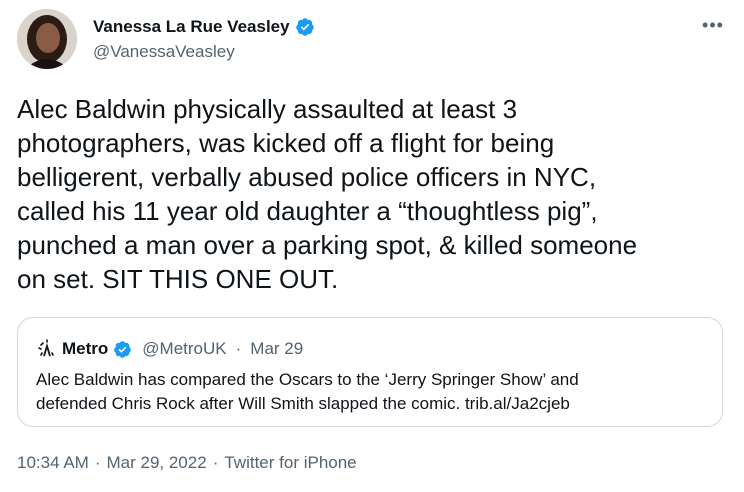 This screenshot has width=744, height=492. Describe the element at coordinates (164, 52) in the screenshot. I see `author-handle: @VanessaVeasley` at that location.